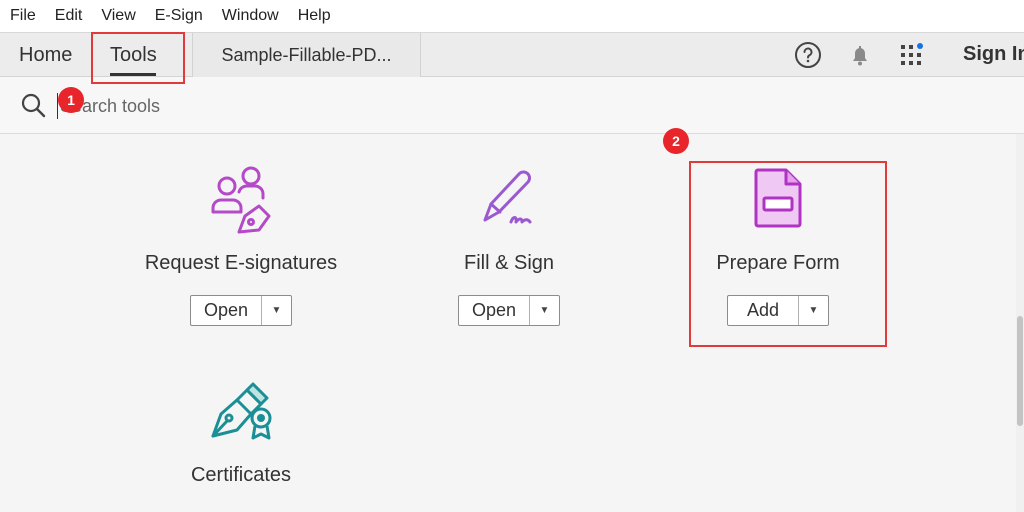  Describe the element at coordinates (788, 254) in the screenshot. I see `highlight-box-prepare-form` at that location.